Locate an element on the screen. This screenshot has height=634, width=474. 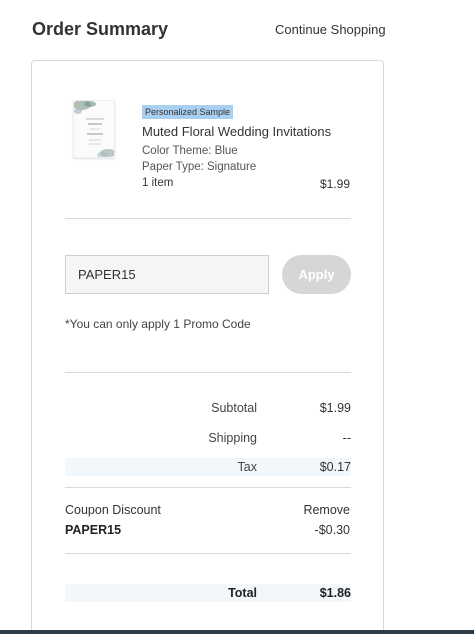
bottom-bar is located at coordinates (237, 632).